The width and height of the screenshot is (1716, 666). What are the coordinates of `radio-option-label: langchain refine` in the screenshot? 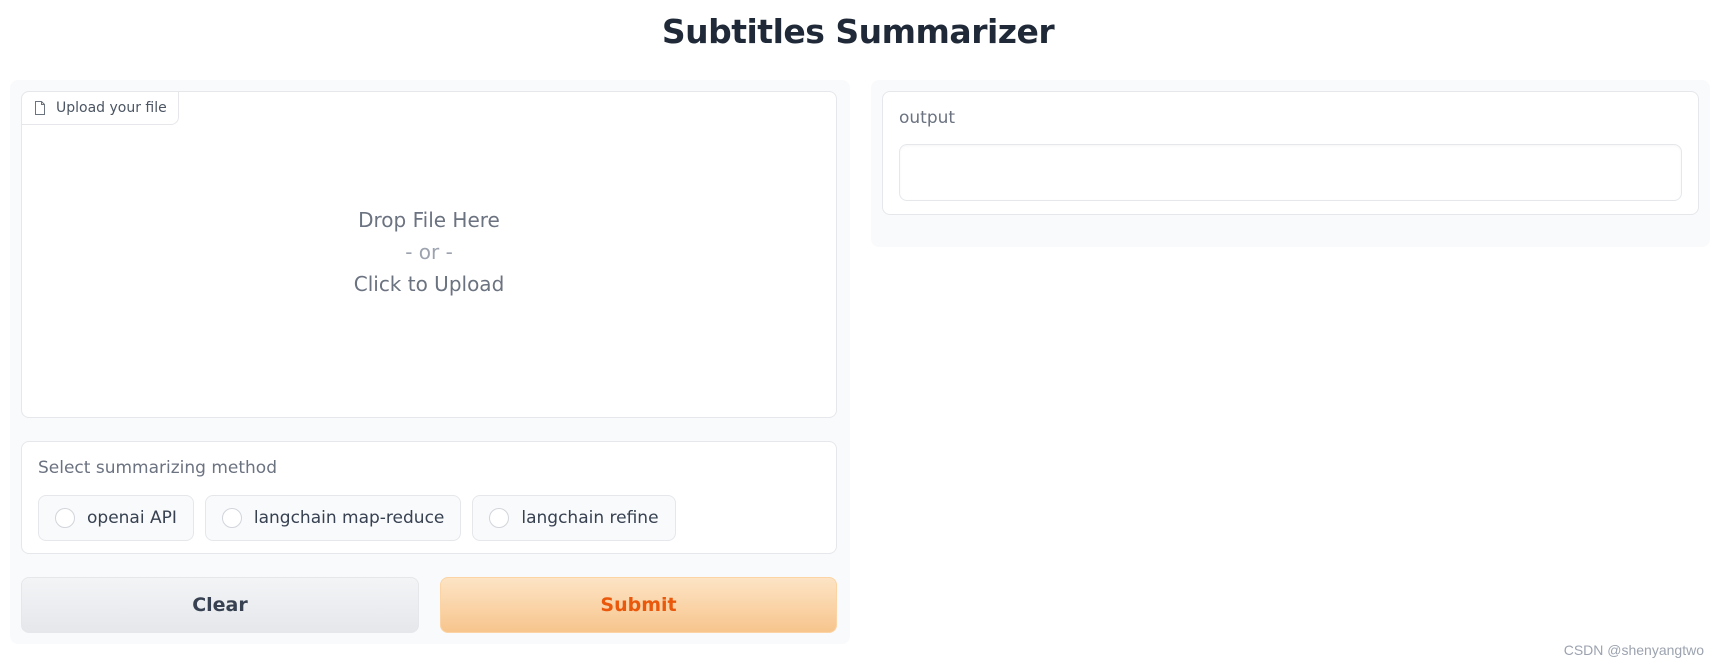 It's located at (590, 518).